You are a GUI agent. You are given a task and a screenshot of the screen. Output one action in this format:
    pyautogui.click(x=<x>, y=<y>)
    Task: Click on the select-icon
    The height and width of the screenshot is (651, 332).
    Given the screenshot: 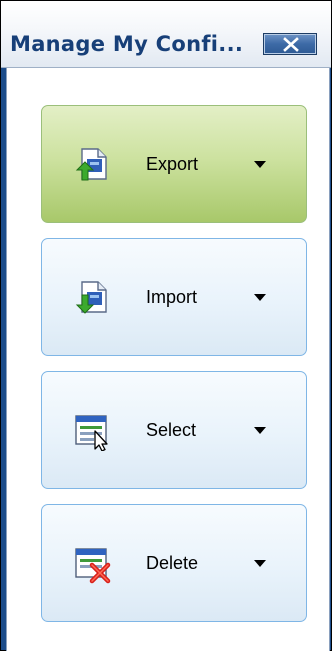 What is the action you would take?
    pyautogui.click(x=91, y=433)
    